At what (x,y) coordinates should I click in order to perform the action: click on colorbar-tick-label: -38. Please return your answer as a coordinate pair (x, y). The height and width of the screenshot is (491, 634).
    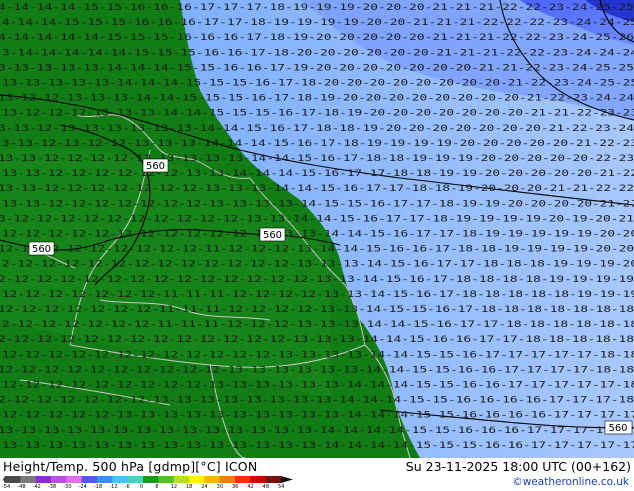
    Looking at the image, I should click on (52, 487).